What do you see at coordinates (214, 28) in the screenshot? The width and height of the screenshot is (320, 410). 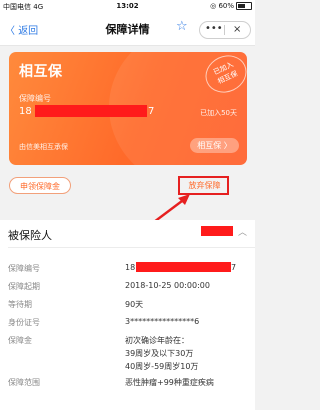 I see `more-icon: •••` at bounding box center [214, 28].